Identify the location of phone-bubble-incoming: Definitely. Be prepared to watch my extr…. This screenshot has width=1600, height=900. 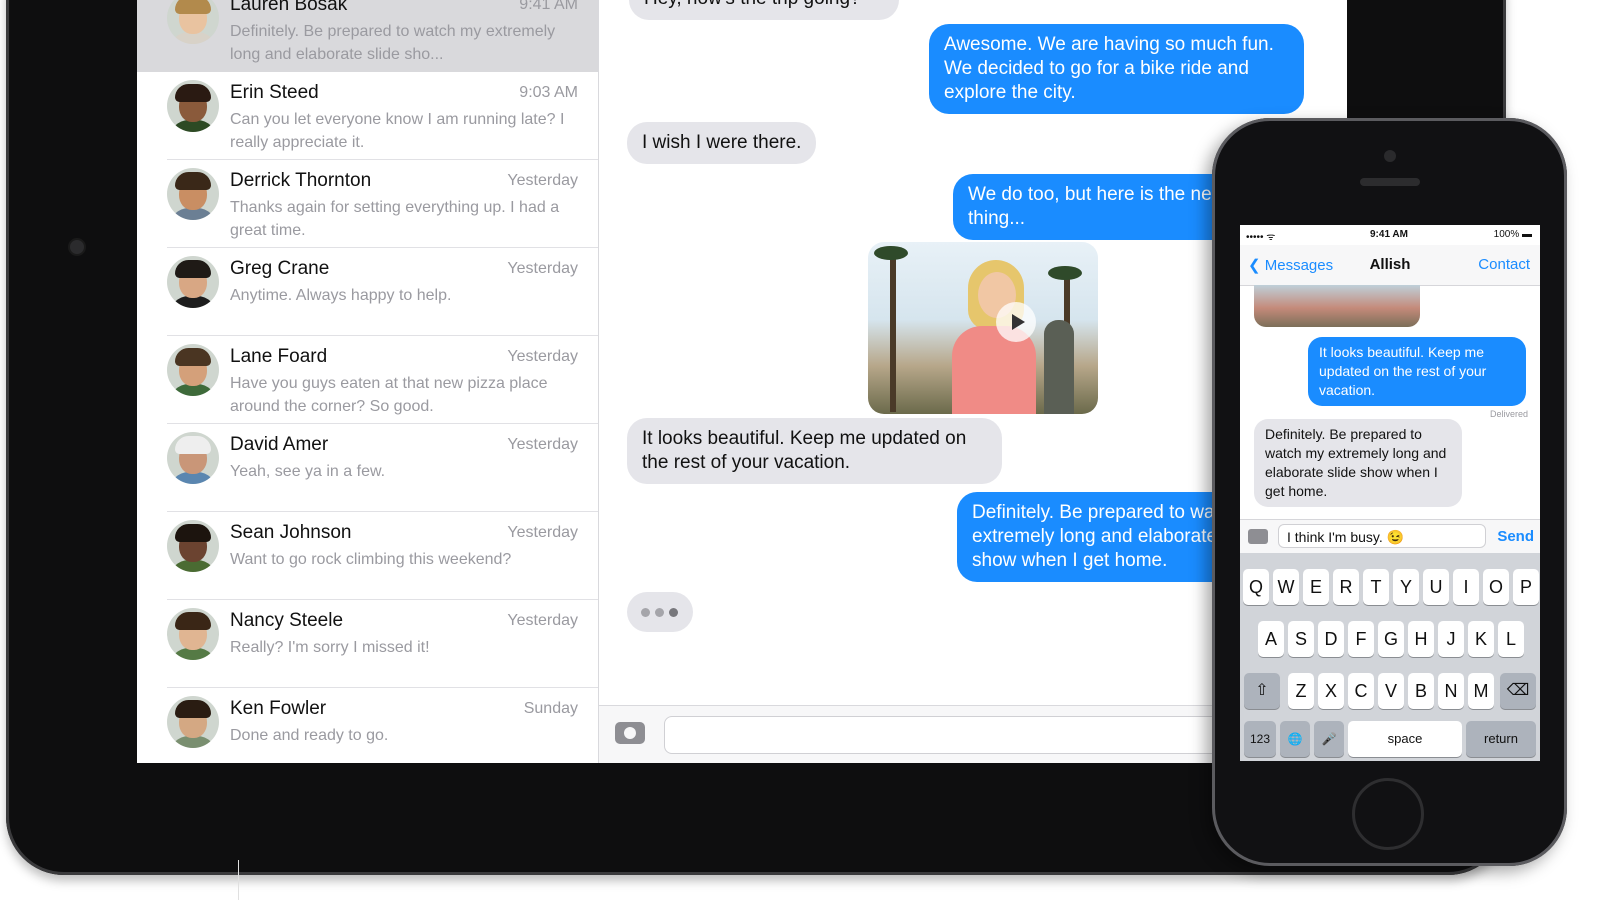
(1358, 463).